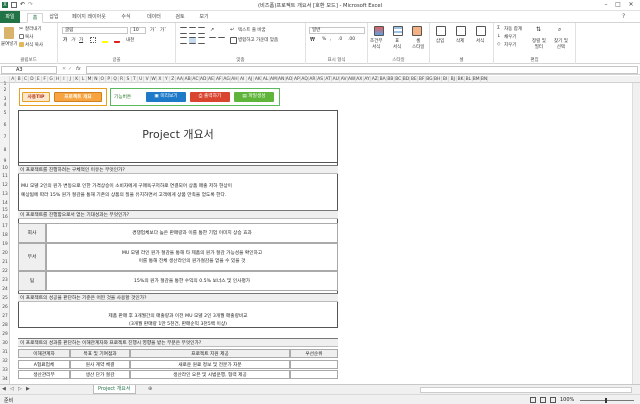 This screenshot has height=404, width=640. Describe the element at coordinates (5, 271) in the screenshot. I see `row-header: 22` at that location.